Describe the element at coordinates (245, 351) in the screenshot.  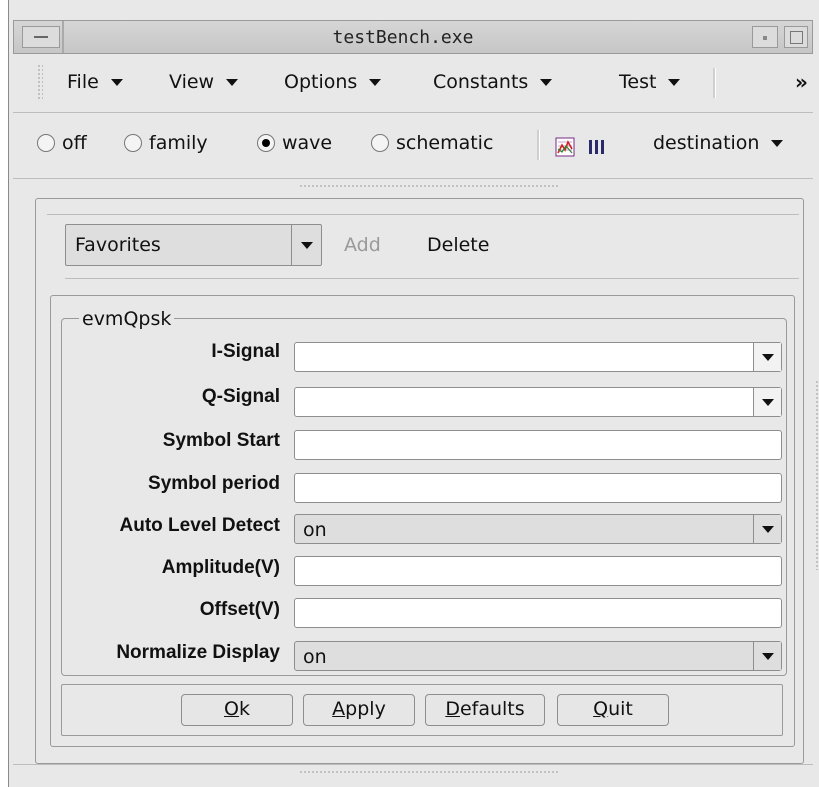
I see `i-signal-label: I-Signal` at that location.